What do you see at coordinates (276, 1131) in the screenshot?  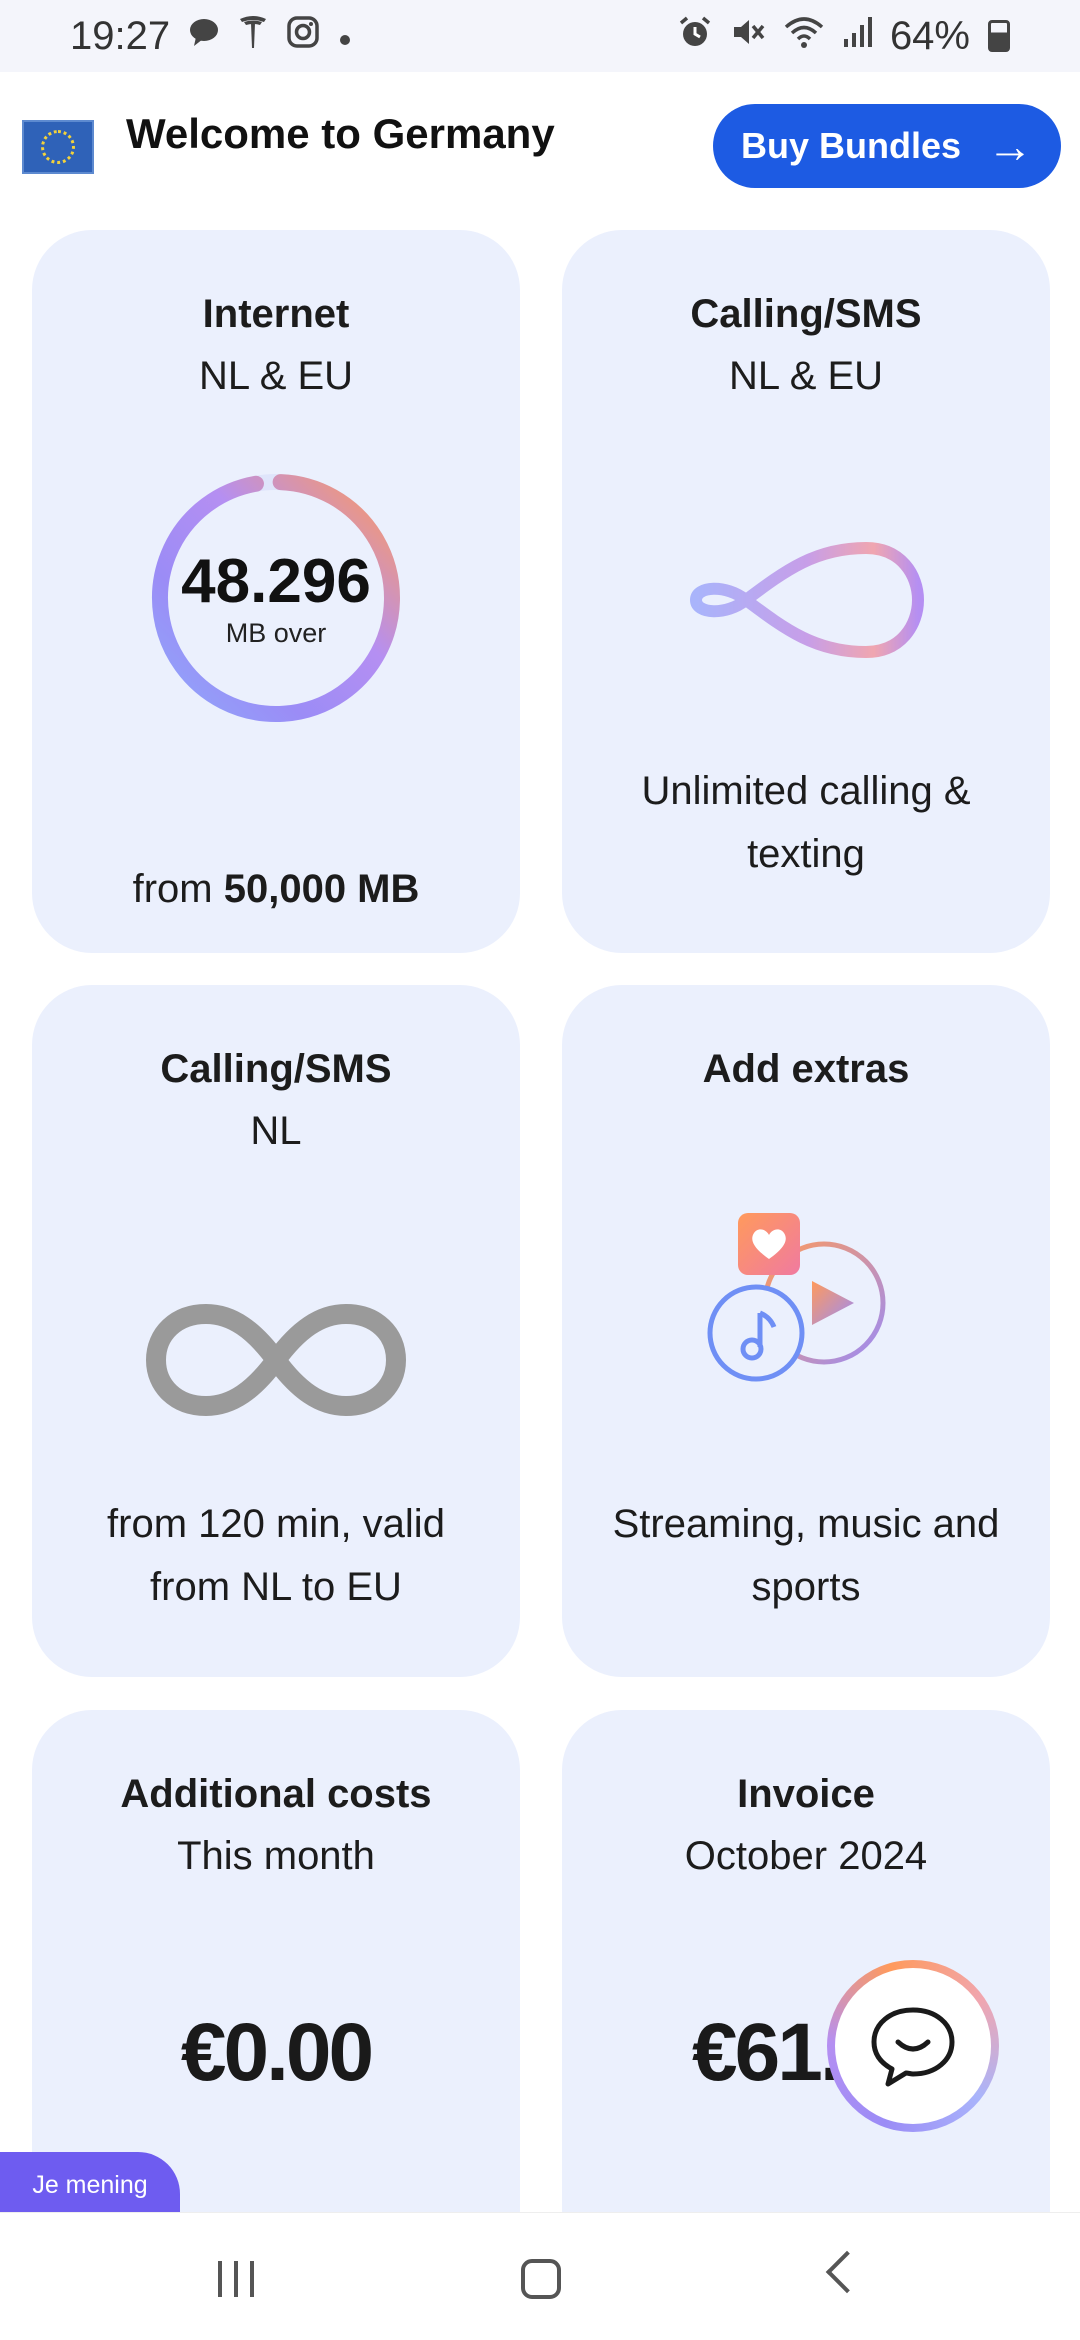 I see `card-subtitle: NL` at bounding box center [276, 1131].